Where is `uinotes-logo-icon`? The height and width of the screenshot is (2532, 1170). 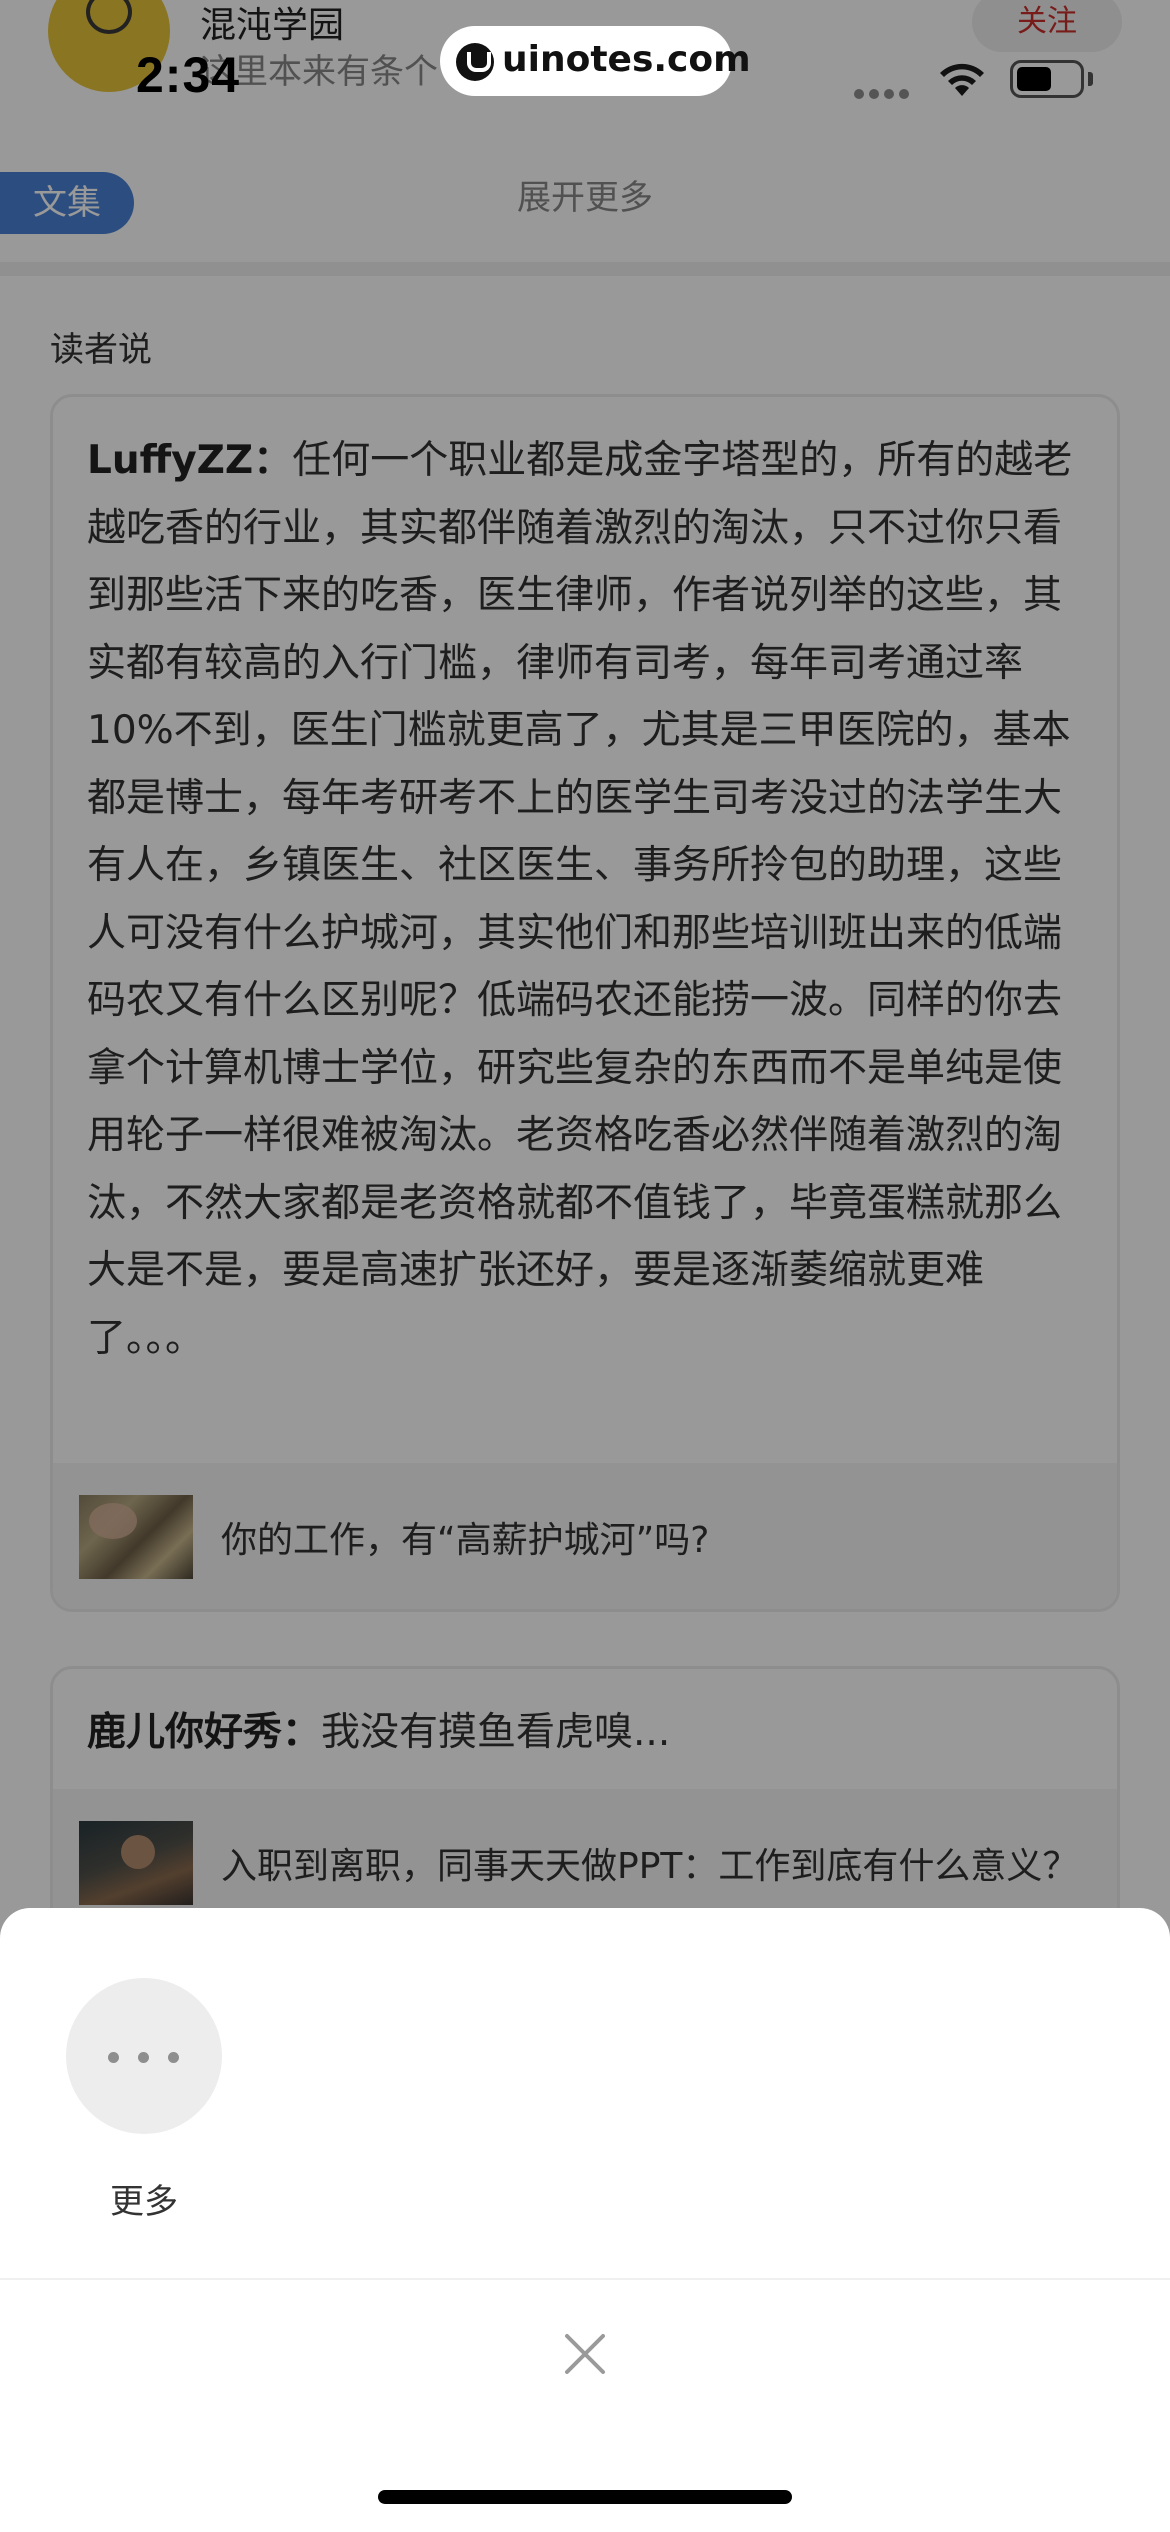 uinotes-logo-icon is located at coordinates (475, 62).